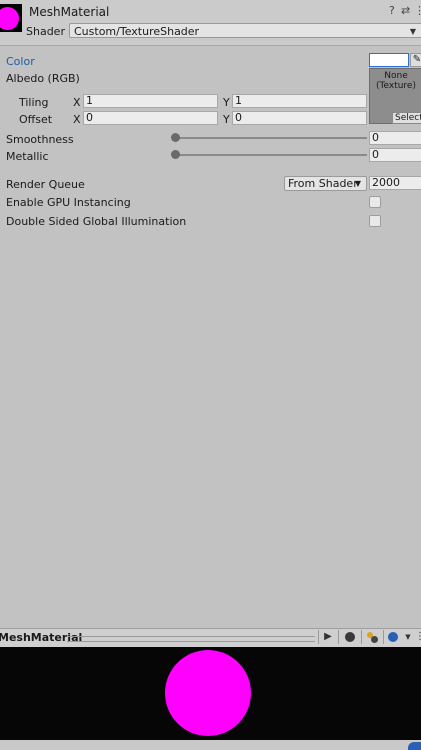 Image resolution: width=421 pixels, height=750 pixels. What do you see at coordinates (415, 60) in the screenshot?
I see `eyedropper-icon: ✎` at bounding box center [415, 60].